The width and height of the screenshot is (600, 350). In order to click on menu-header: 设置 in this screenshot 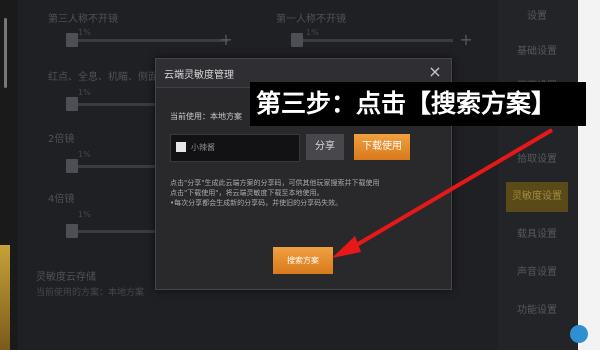, I will do `click(537, 16)`.